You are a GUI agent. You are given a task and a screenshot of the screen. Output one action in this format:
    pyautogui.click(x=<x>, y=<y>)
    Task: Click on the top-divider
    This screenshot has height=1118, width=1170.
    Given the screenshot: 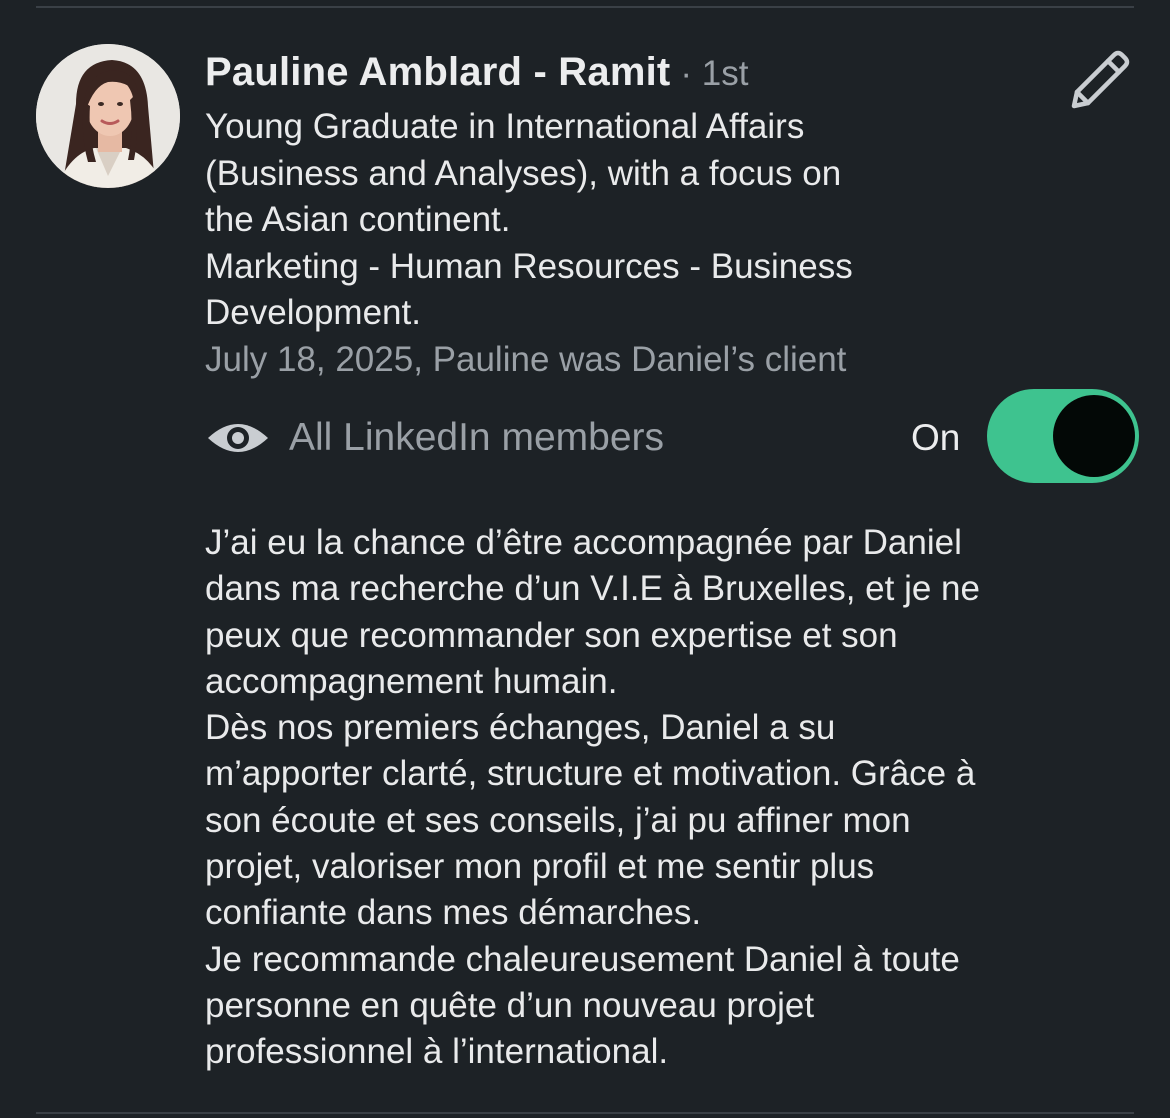 What is the action you would take?
    pyautogui.click(x=585, y=7)
    